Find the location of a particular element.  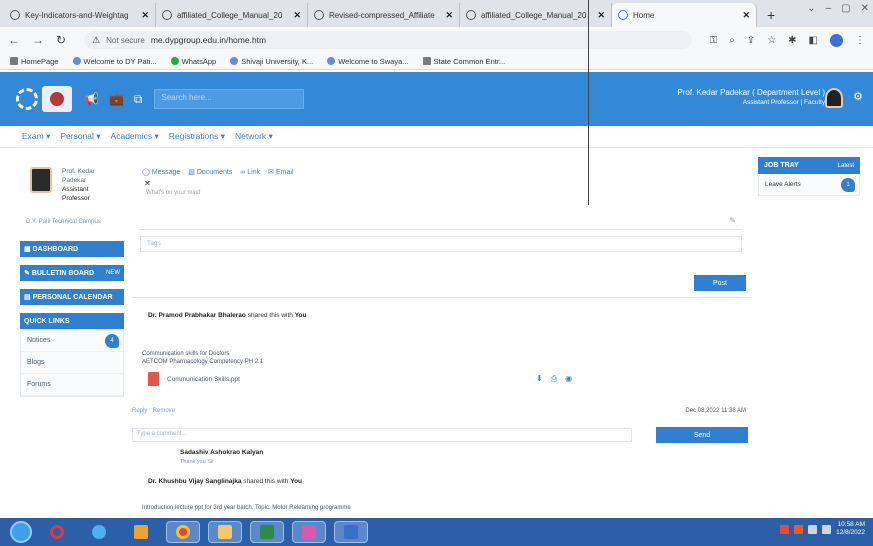

reload-icon: ↻ is located at coordinates (61, 40).